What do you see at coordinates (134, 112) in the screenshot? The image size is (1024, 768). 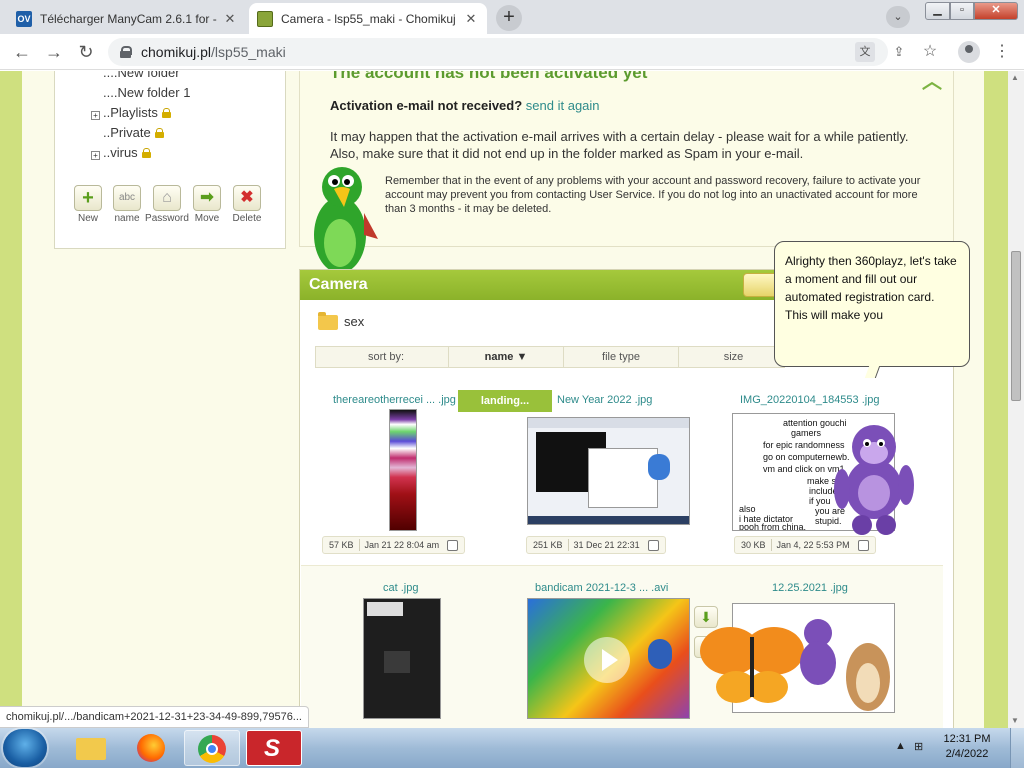 I see `tree-item-label: Playlists` at bounding box center [134, 112].